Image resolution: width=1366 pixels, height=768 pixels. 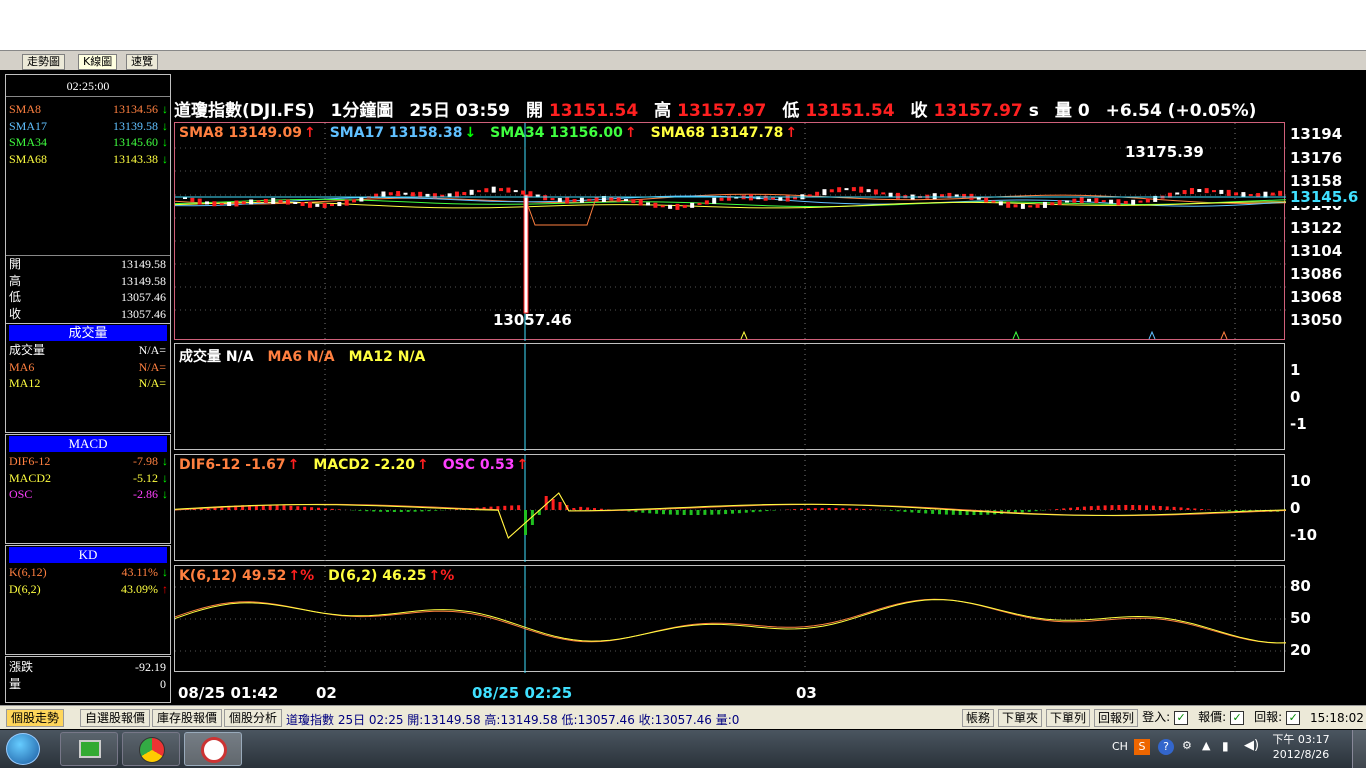 I want to click on volume-panel: 成交量 N/A MA6 N/A MA12 N/A, so click(x=729, y=397).